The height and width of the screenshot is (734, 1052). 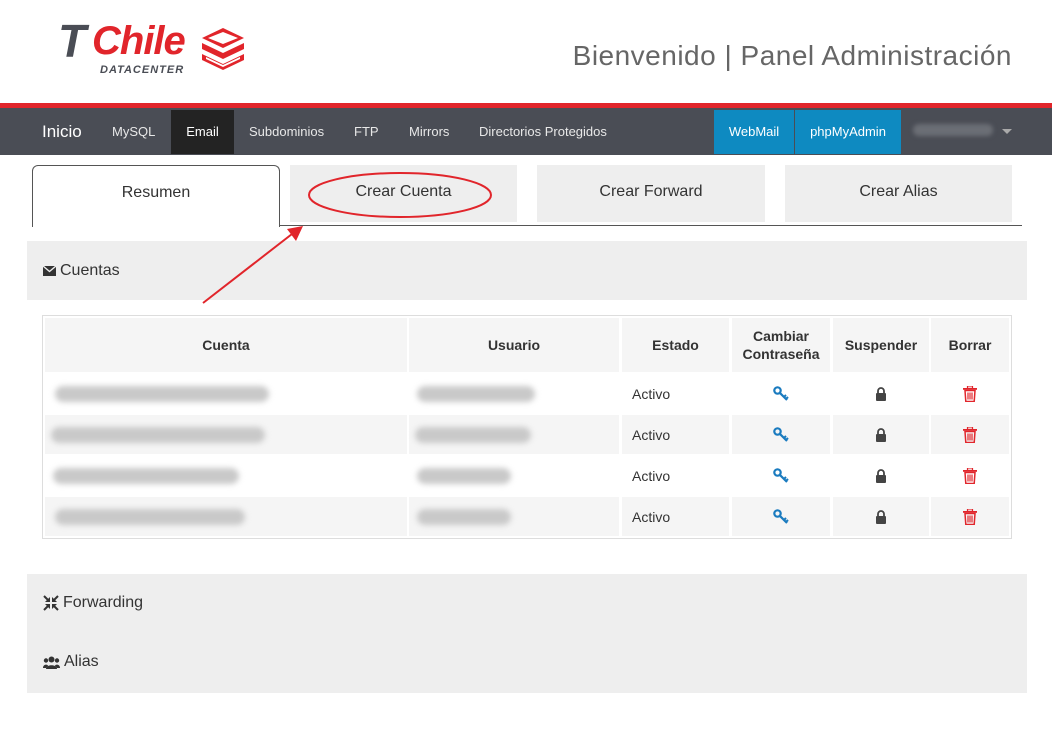 I want to click on logo-t: T, so click(x=72, y=41).